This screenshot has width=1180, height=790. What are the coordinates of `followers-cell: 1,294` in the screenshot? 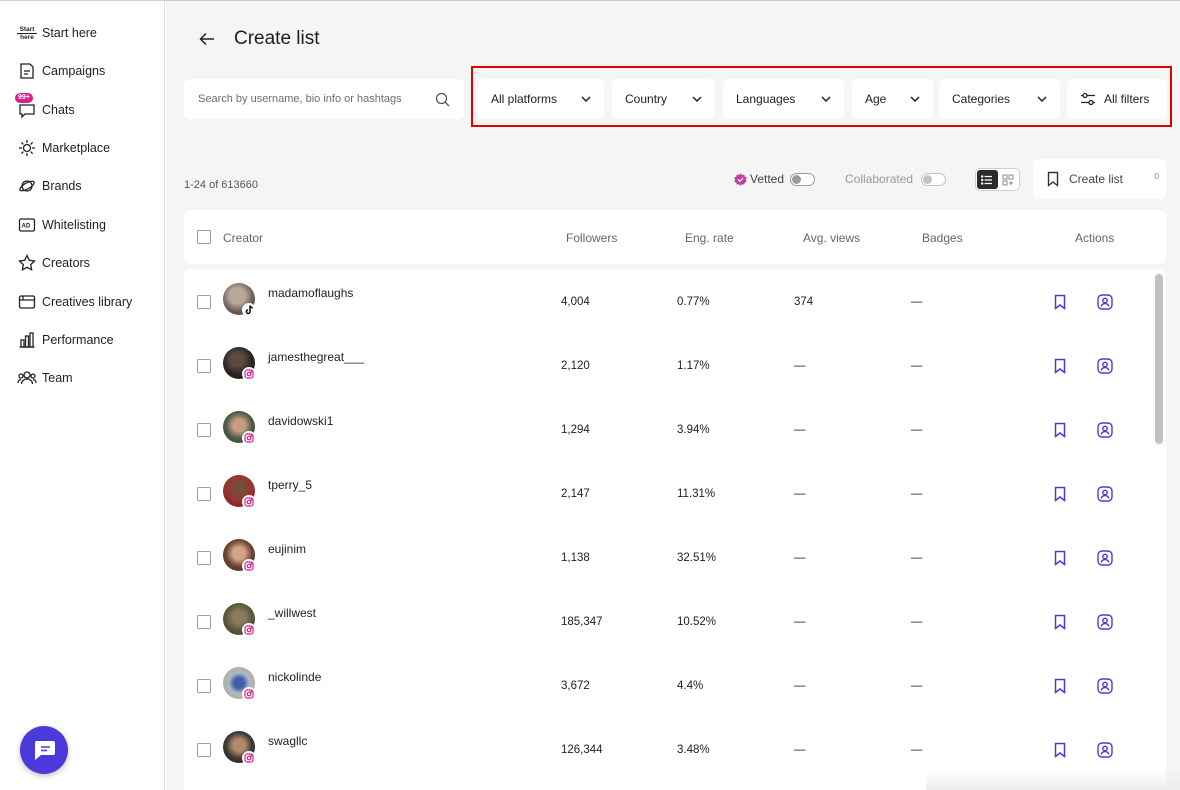 It's located at (575, 430).